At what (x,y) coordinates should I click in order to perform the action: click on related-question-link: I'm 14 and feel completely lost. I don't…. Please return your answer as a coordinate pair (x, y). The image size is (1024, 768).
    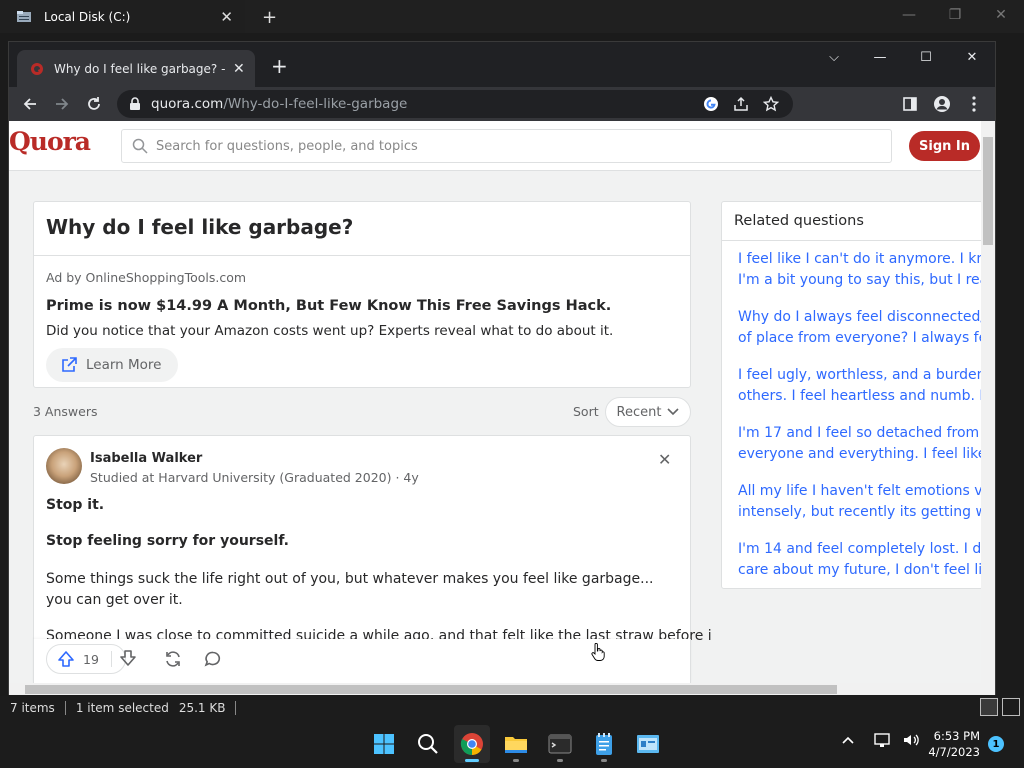
    Looking at the image, I should click on (859, 560).